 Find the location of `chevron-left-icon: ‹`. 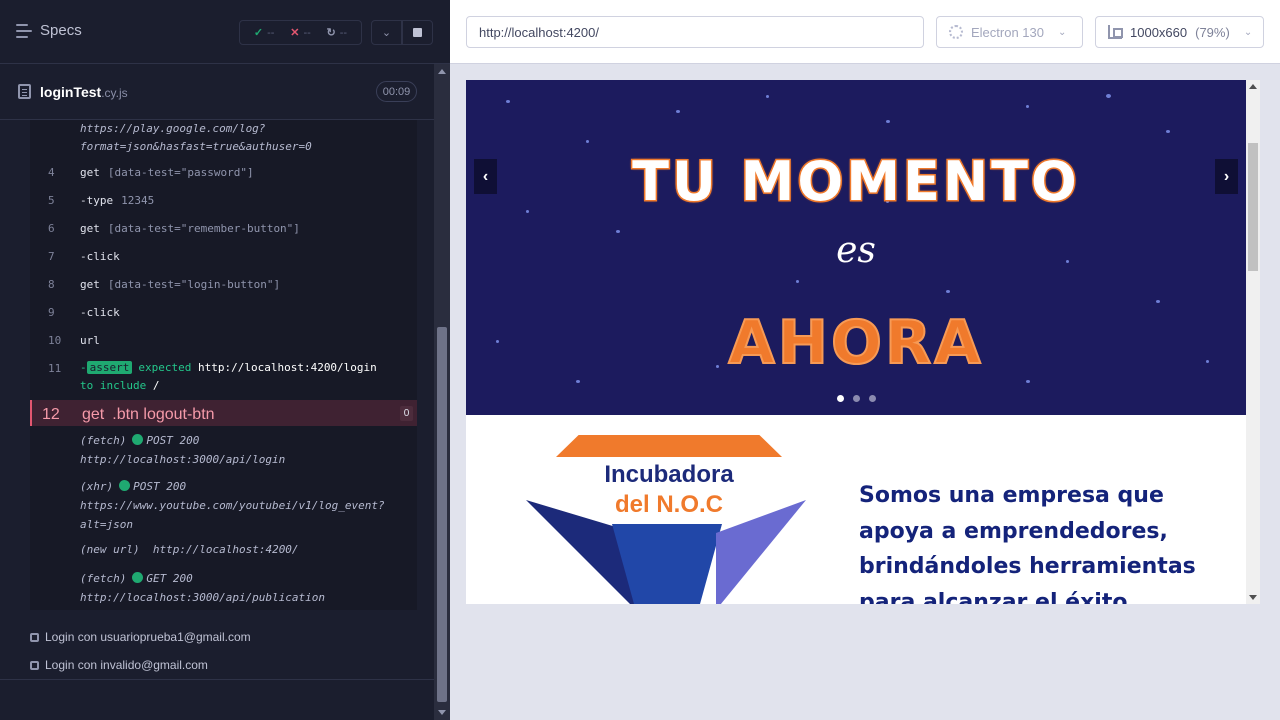

chevron-left-icon: ‹ is located at coordinates (485, 176).